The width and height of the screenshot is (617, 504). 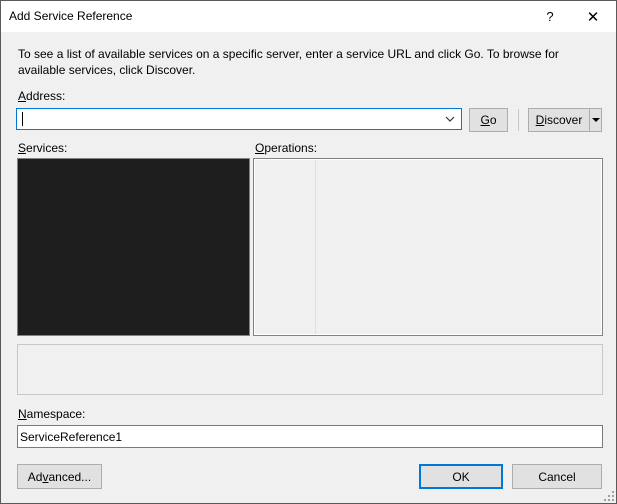 What do you see at coordinates (518, 120) in the screenshot?
I see `toolbar-separator` at bounding box center [518, 120].